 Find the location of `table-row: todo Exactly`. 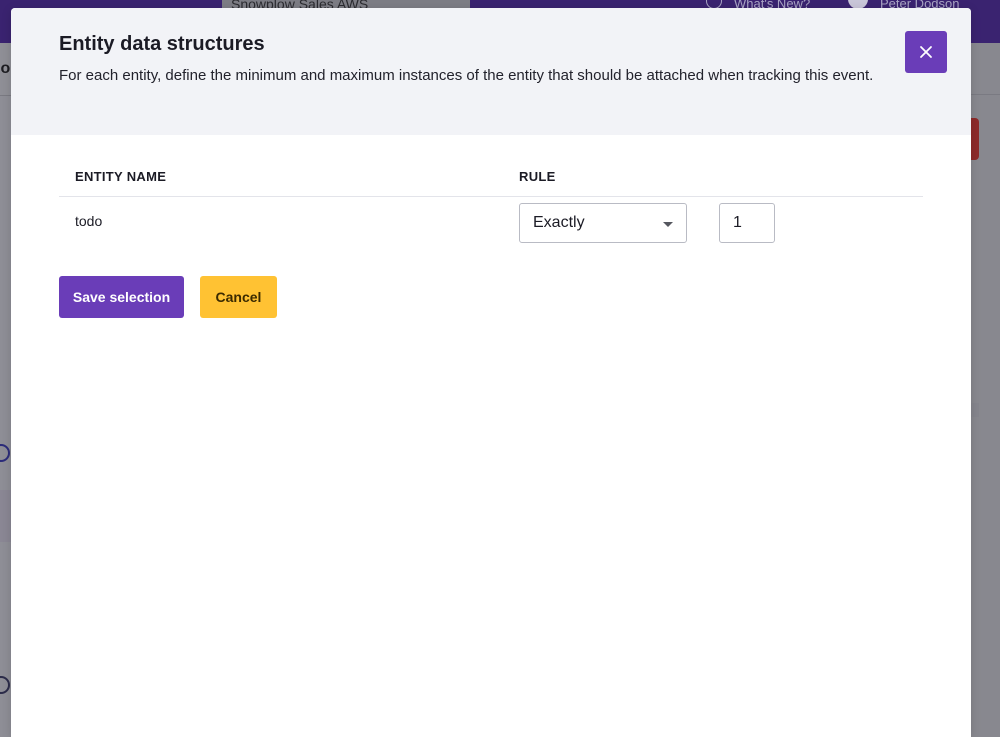

table-row: todo Exactly is located at coordinates (491, 223).